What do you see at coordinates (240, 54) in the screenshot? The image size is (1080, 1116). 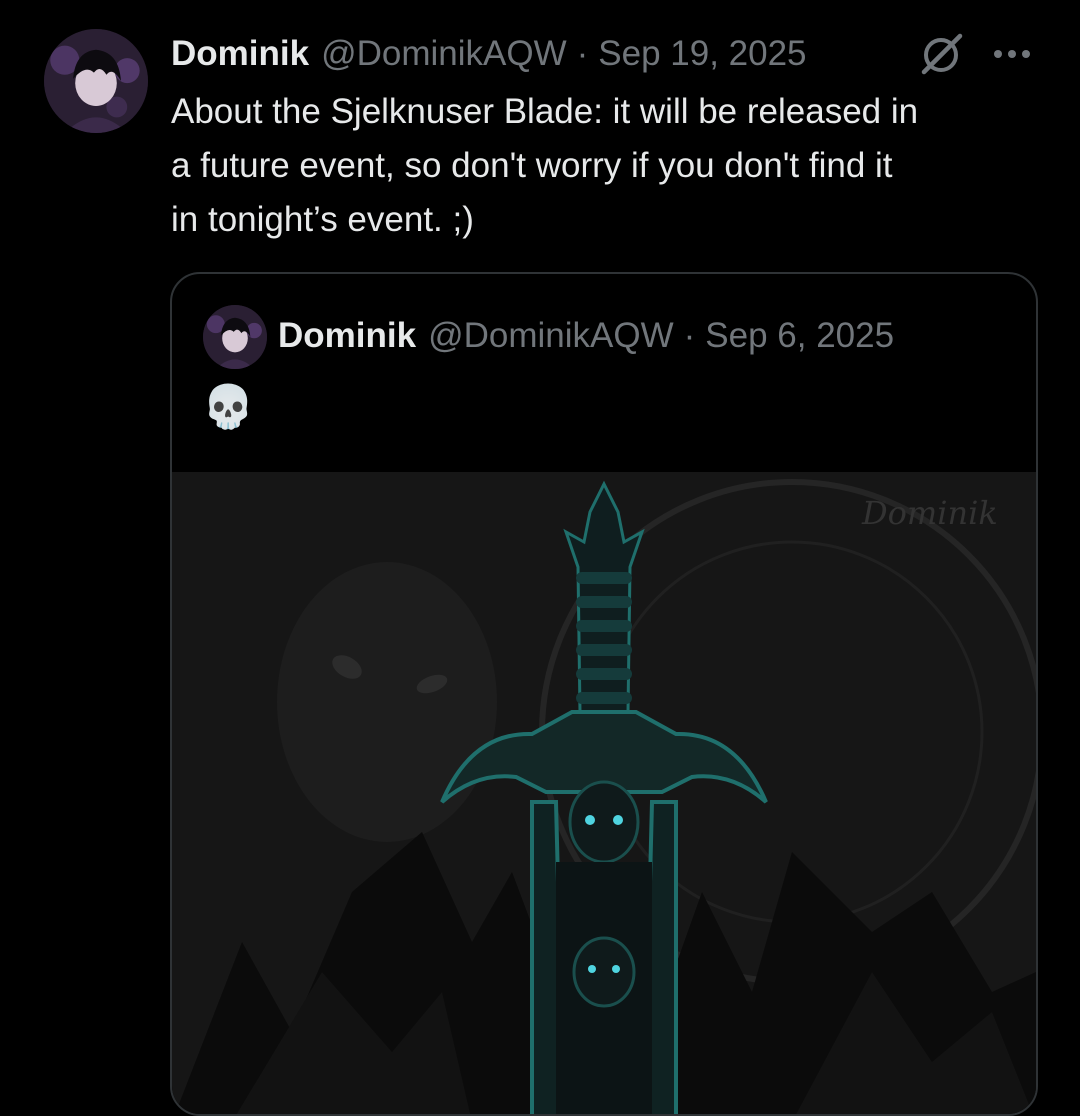 I see `author-name: Dominik` at bounding box center [240, 54].